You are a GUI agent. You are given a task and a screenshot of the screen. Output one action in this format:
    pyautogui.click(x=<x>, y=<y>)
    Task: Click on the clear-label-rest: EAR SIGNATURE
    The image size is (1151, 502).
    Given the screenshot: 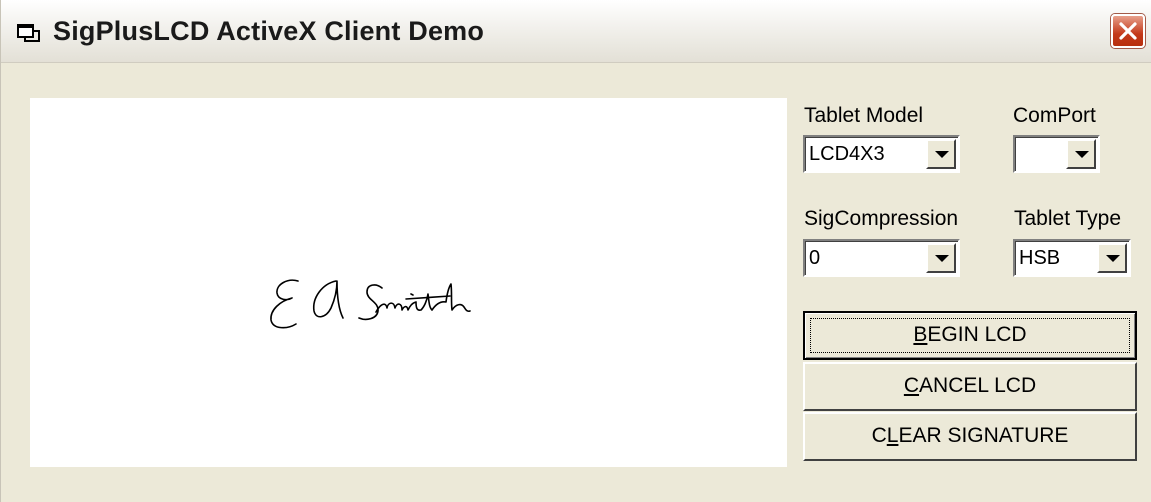 What is the action you would take?
    pyautogui.click(x=983, y=435)
    